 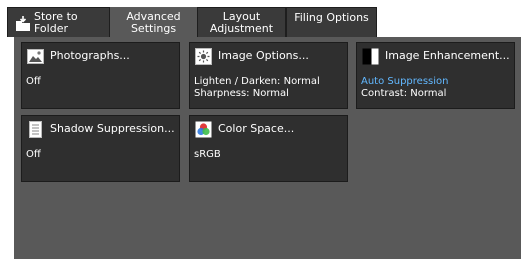 What do you see at coordinates (203, 56) in the screenshot?
I see `image-options-icon` at bounding box center [203, 56].